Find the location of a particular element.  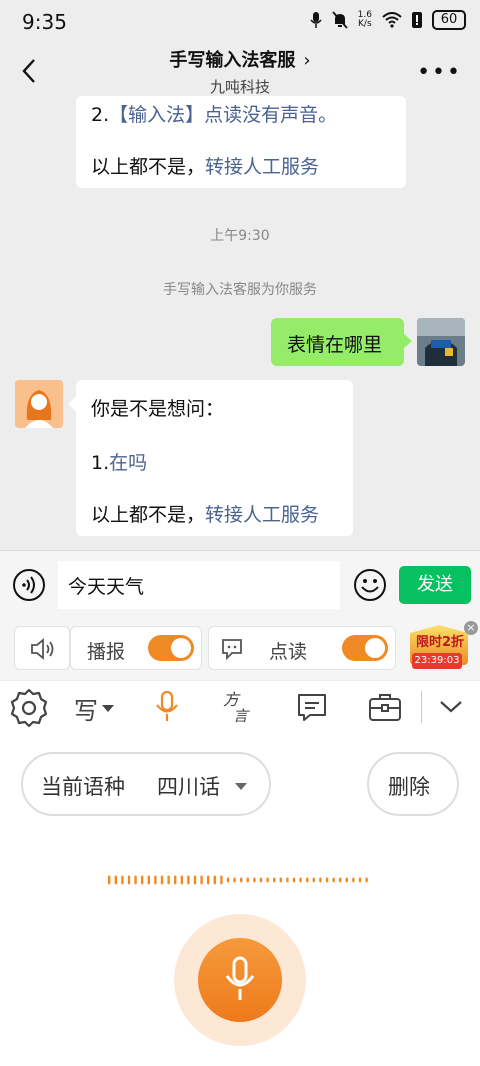

microphone-status-icon is located at coordinates (316, 20).